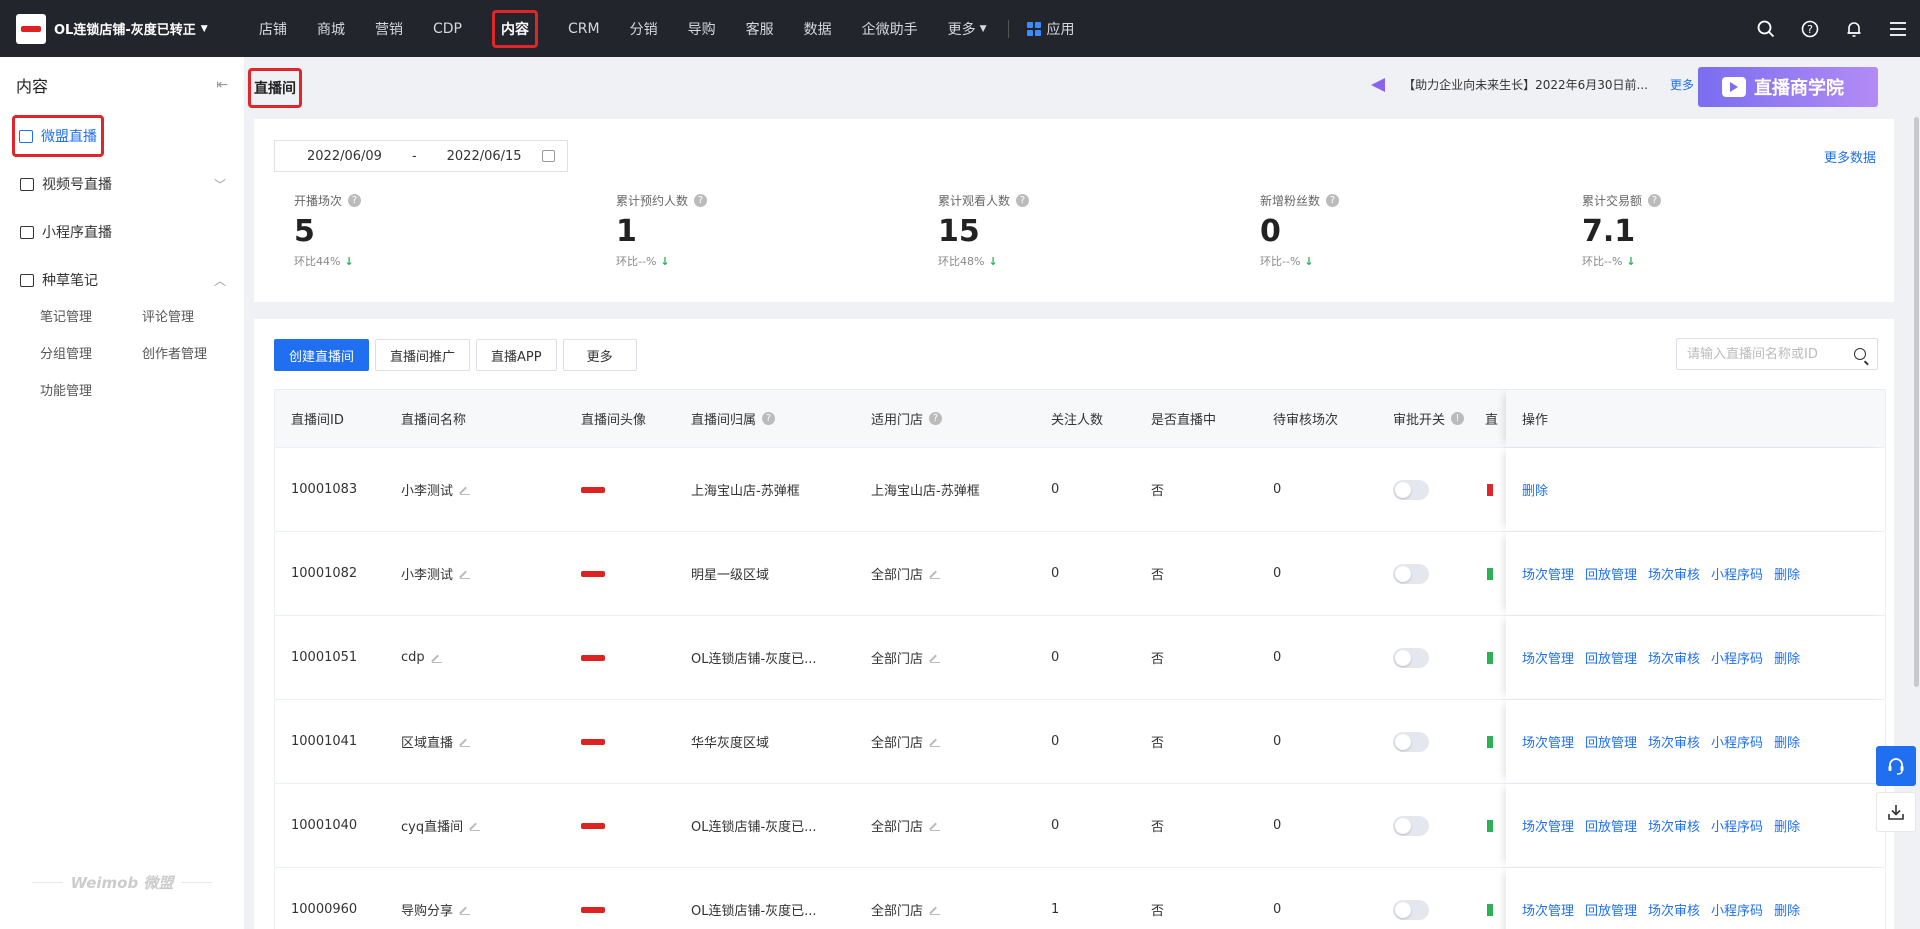 The image size is (1920, 929). I want to click on more-data-link: 更多数据, so click(1850, 156).